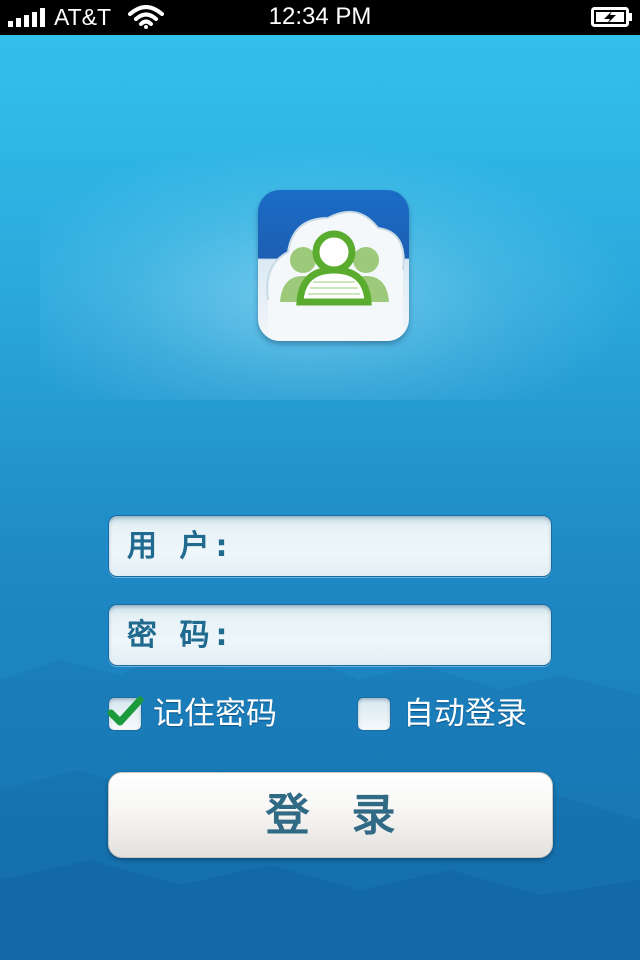 The image size is (640, 960). I want to click on password-field: 密 码:, so click(330, 635).